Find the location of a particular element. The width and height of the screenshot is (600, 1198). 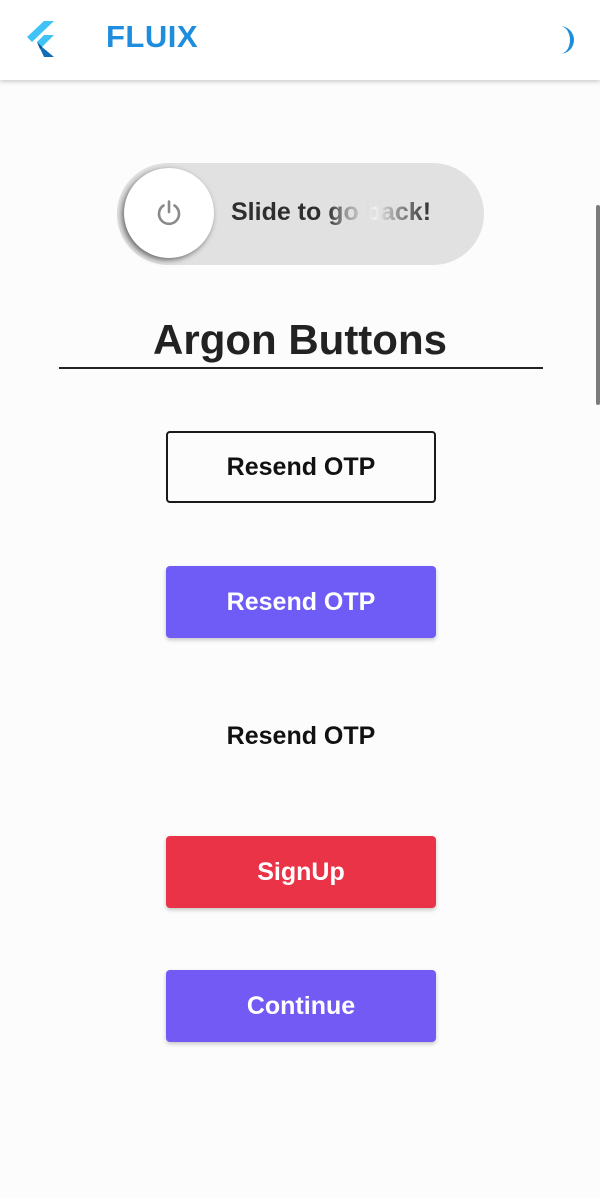

resend-otp-text-button: Resend OTP is located at coordinates (301, 736).